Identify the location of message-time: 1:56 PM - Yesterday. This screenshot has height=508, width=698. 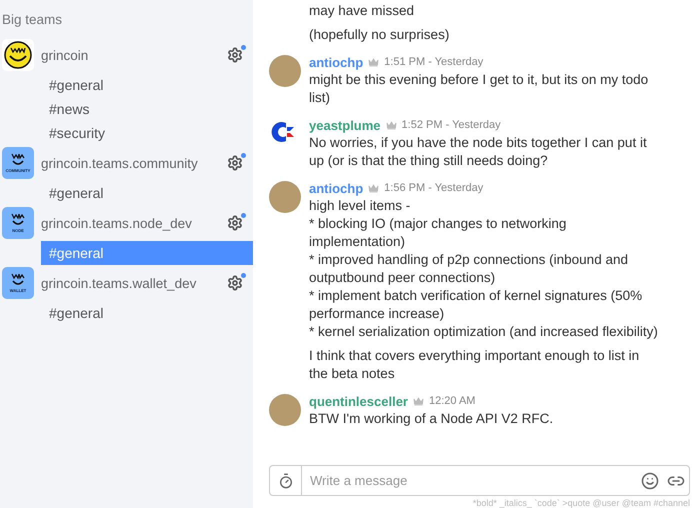
(434, 188).